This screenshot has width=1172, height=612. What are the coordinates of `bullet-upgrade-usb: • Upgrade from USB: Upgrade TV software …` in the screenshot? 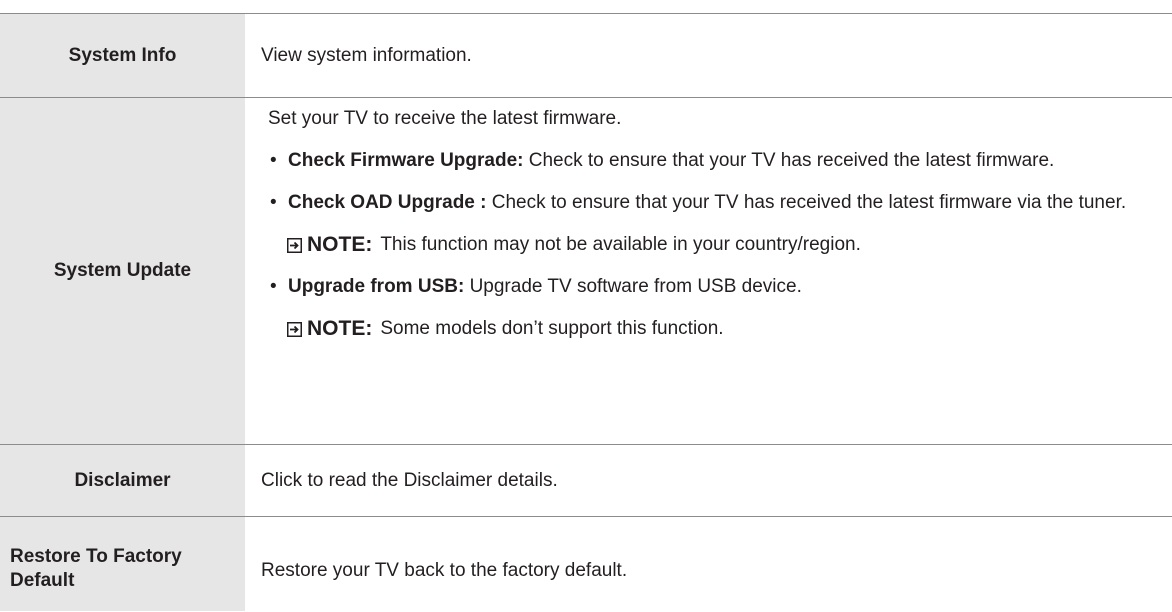 It's located at (708, 287).